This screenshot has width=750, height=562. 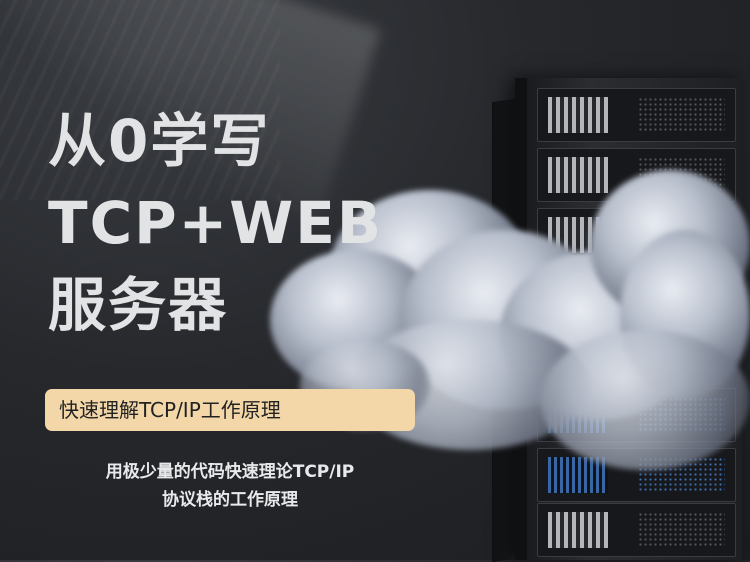 I want to click on subtitle-badge: 快速理解TCP/IP工作原理, so click(x=230, y=410).